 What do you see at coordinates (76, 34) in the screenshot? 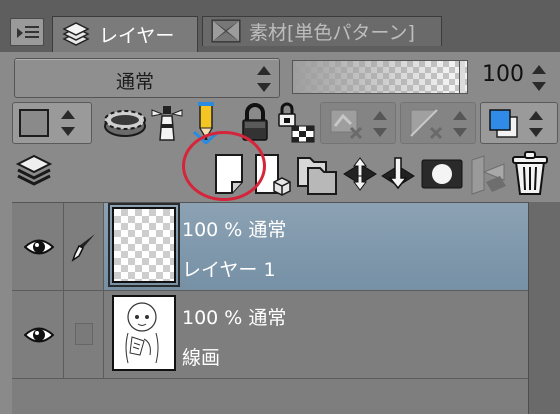
I see `layer-stack-icon` at bounding box center [76, 34].